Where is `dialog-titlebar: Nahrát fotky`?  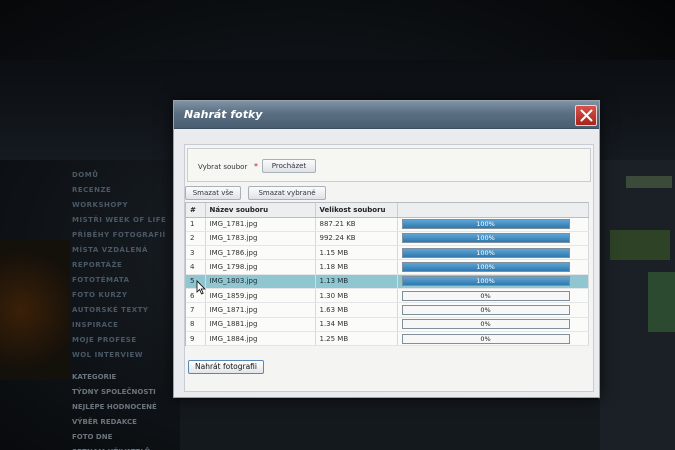 dialog-titlebar: Nahrát fotky is located at coordinates (386, 115).